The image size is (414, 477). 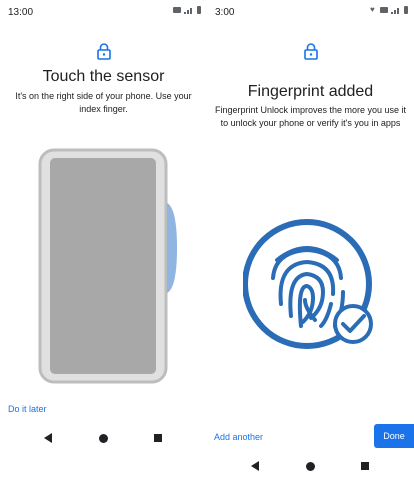 What do you see at coordinates (353, 324) in the screenshot?
I see `check-icon` at bounding box center [353, 324].